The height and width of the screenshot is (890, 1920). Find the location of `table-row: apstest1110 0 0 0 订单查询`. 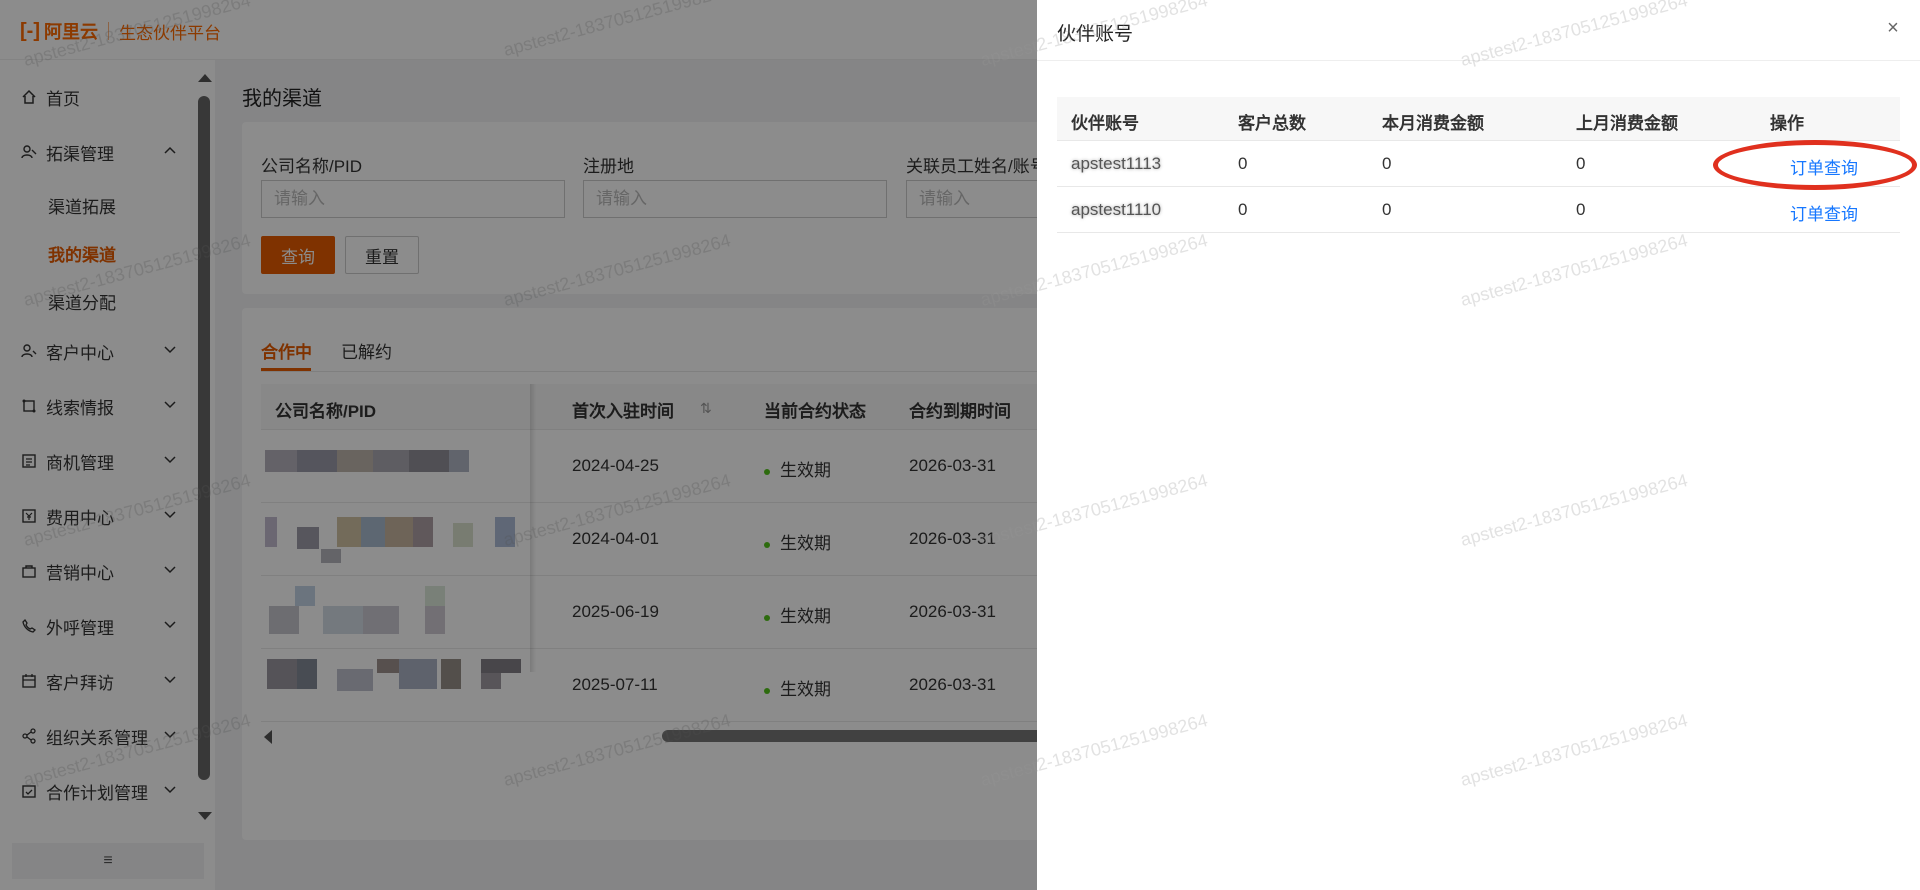

table-row: apstest1110 0 0 0 订单查询 is located at coordinates (1478, 210).